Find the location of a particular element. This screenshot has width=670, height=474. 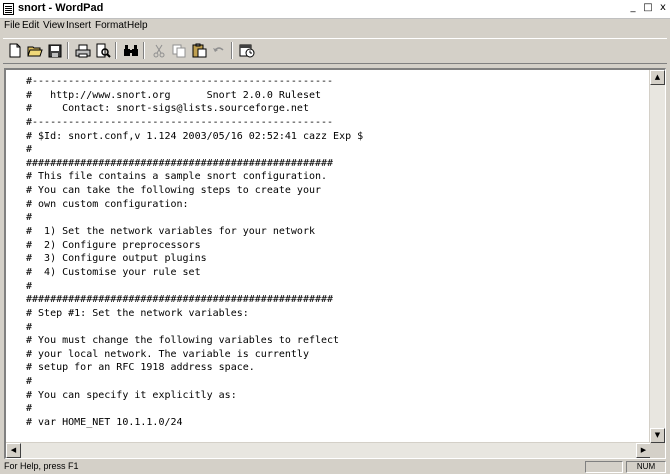

title-bar: snort - WordPad _ □ x is located at coordinates (335, 9).